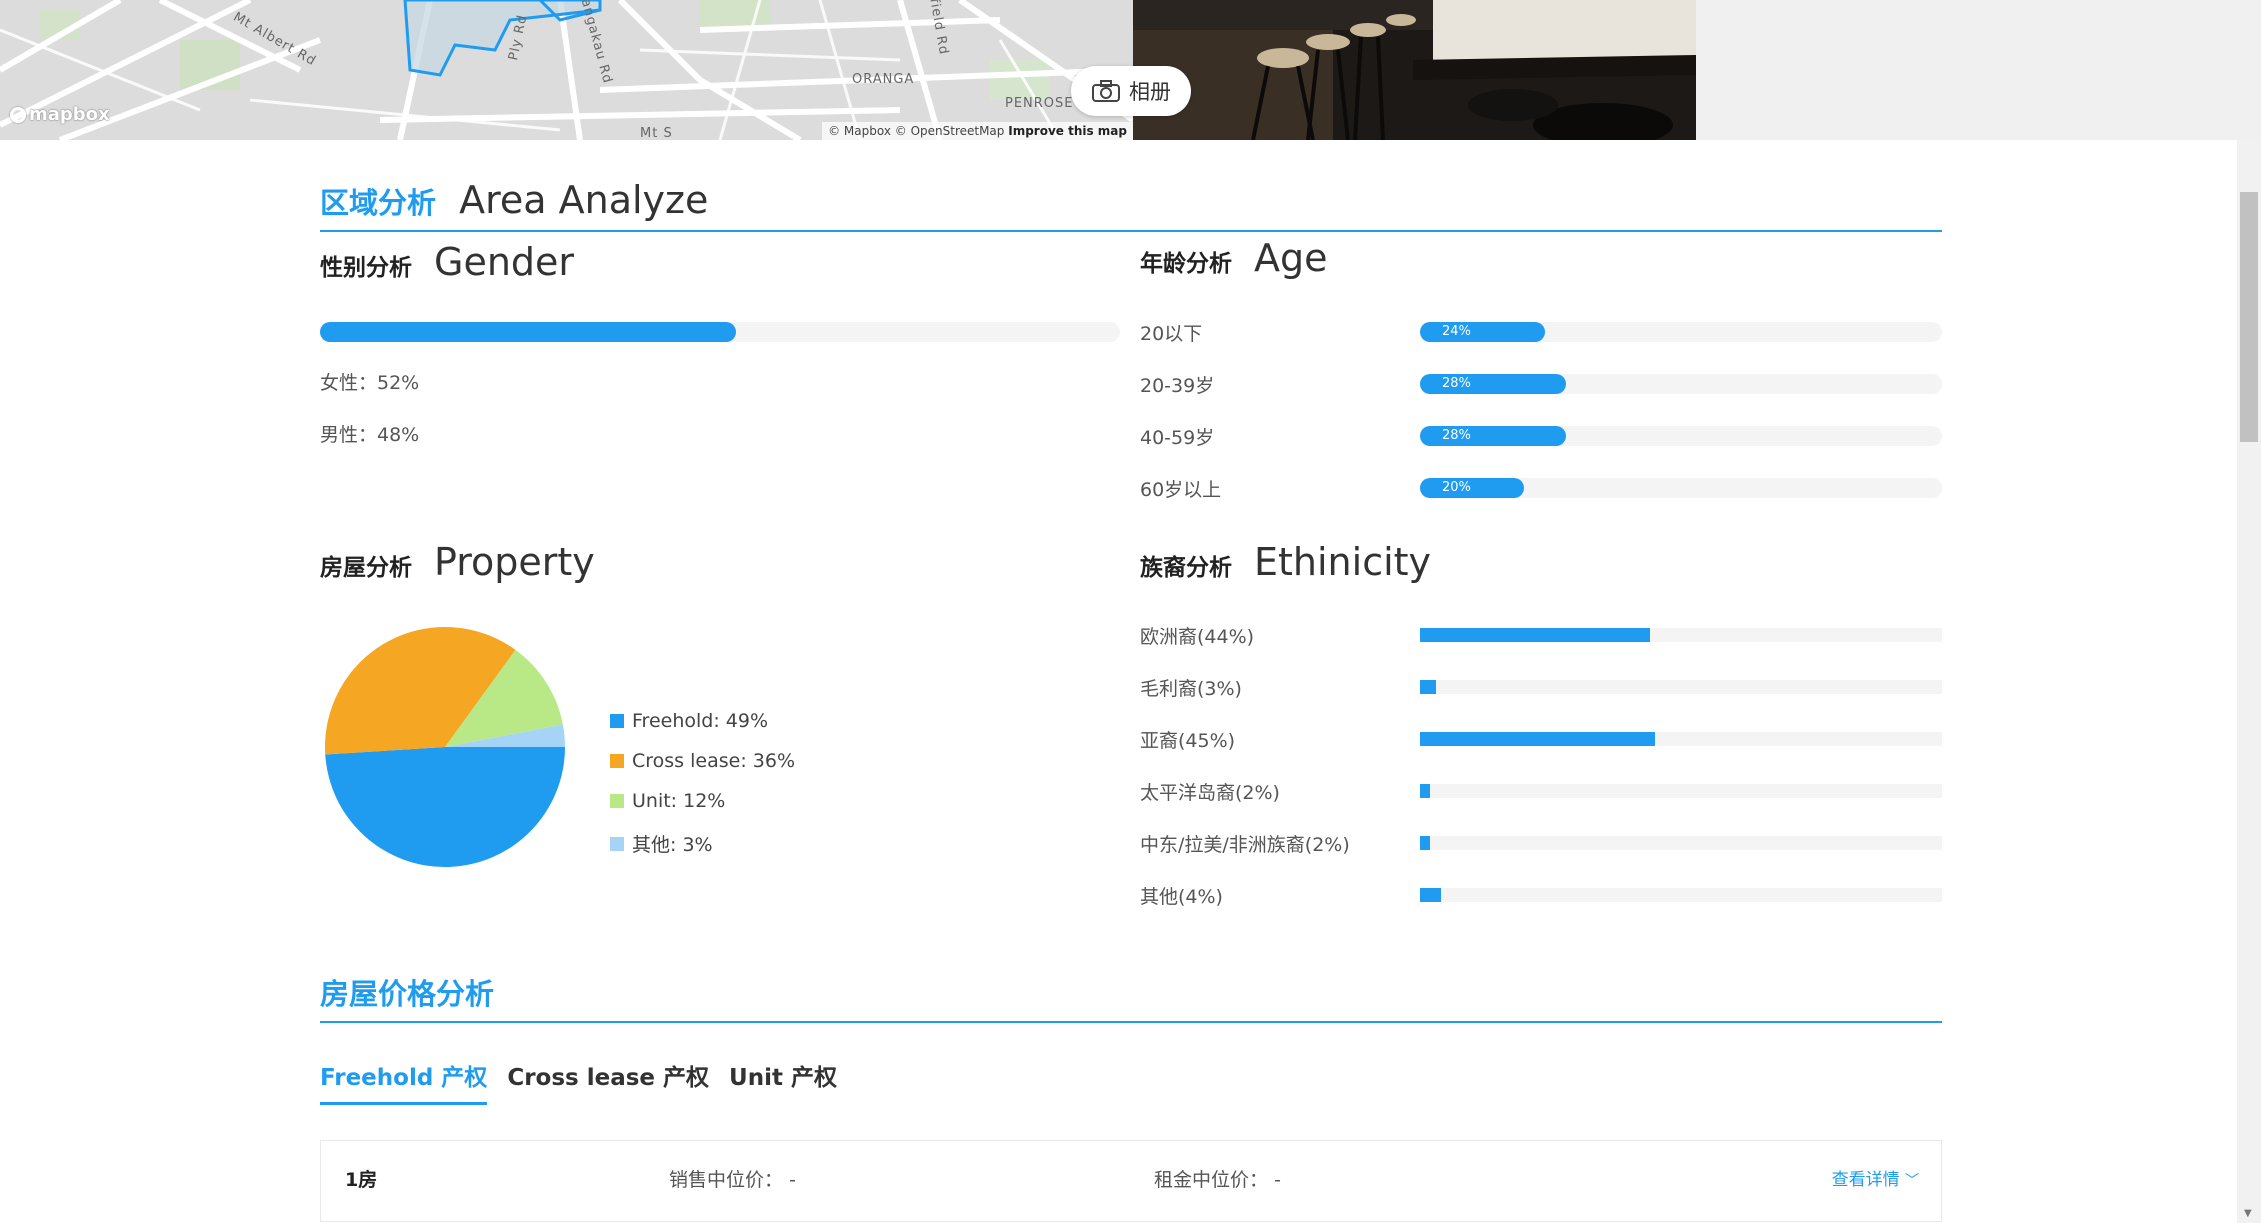  I want to click on view-details-label: 查看详情, so click(1865, 1180).